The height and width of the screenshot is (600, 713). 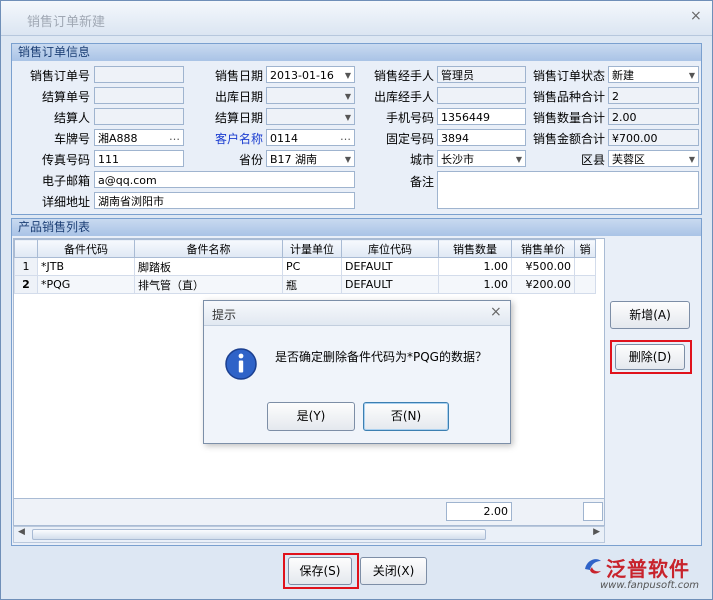 What do you see at coordinates (284, 138) in the screenshot?
I see `customer-value: 0114` at bounding box center [284, 138].